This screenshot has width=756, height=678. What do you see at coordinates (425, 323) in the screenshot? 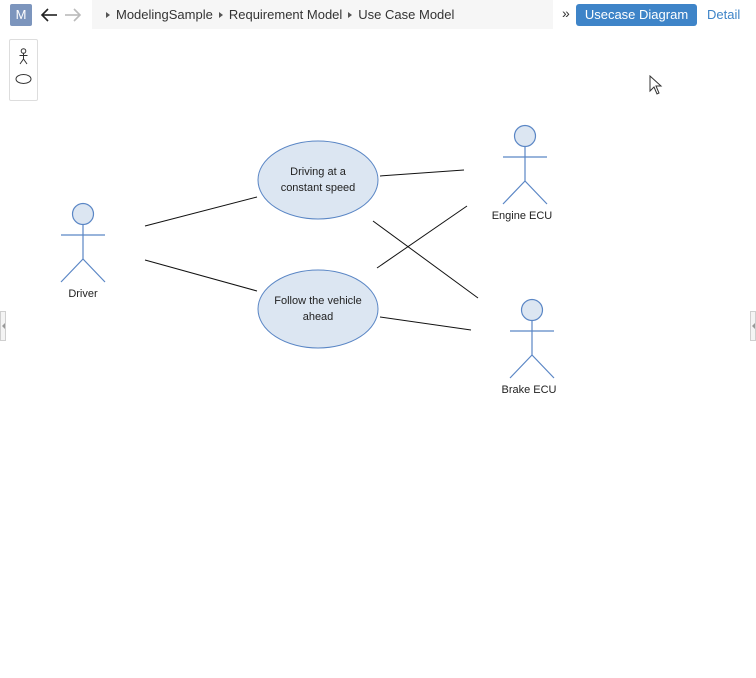
I see `association-uc2-brake` at bounding box center [425, 323].